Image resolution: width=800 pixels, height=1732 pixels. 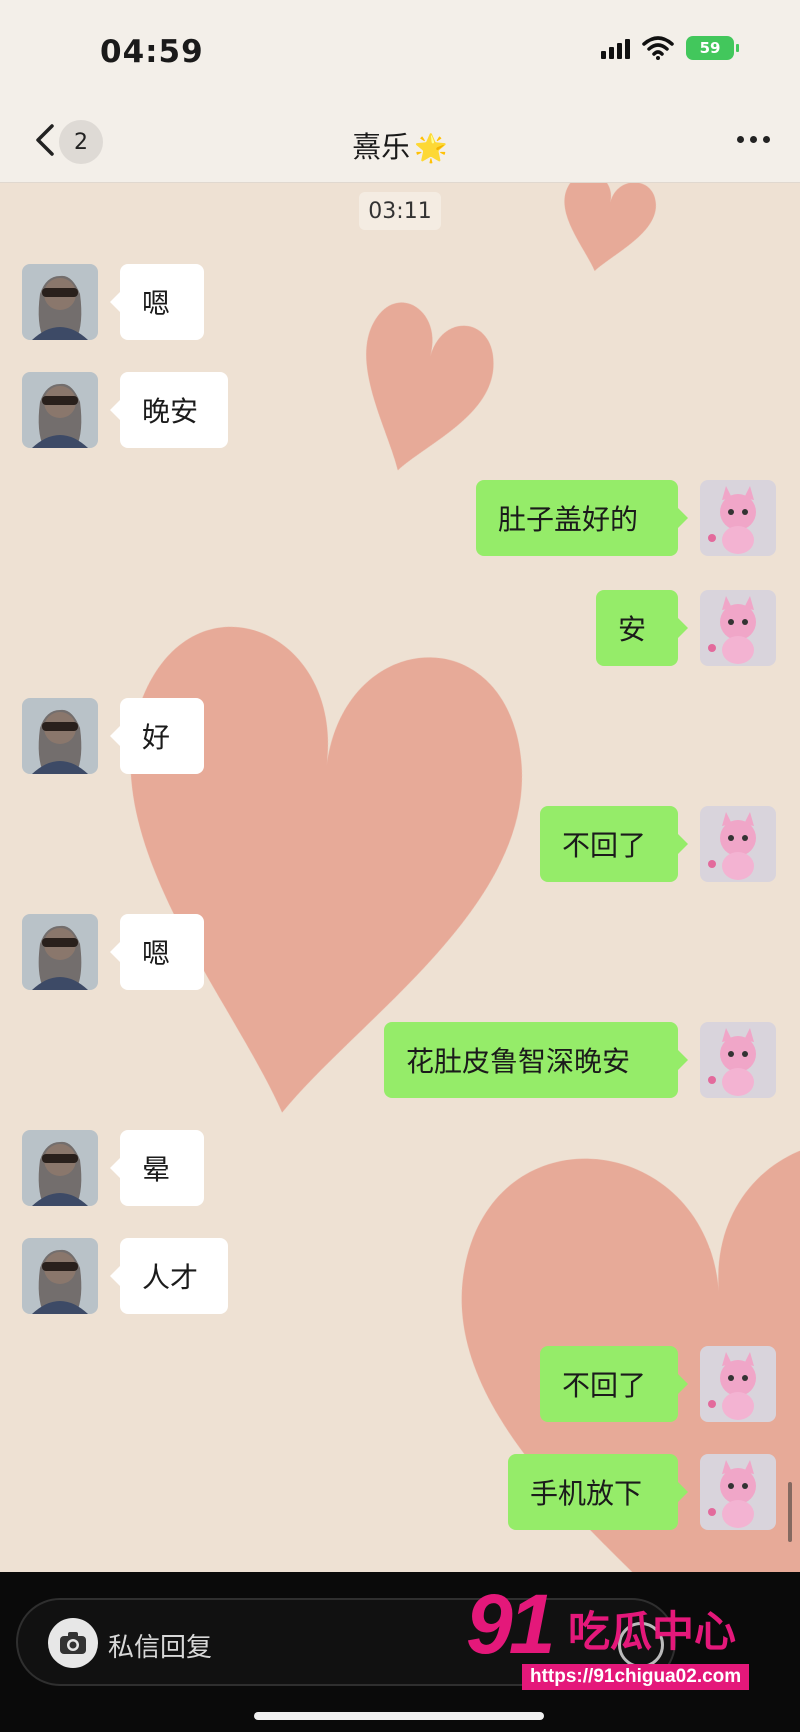 What do you see at coordinates (510, 1624) in the screenshot?
I see `watermark-logo-number: 91` at bounding box center [510, 1624].